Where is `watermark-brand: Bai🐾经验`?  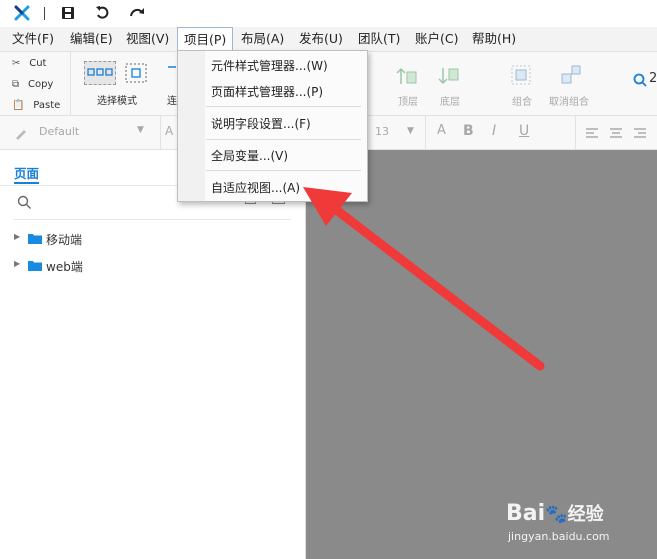
watermark-brand: Bai🐾经验 is located at coordinates (555, 513).